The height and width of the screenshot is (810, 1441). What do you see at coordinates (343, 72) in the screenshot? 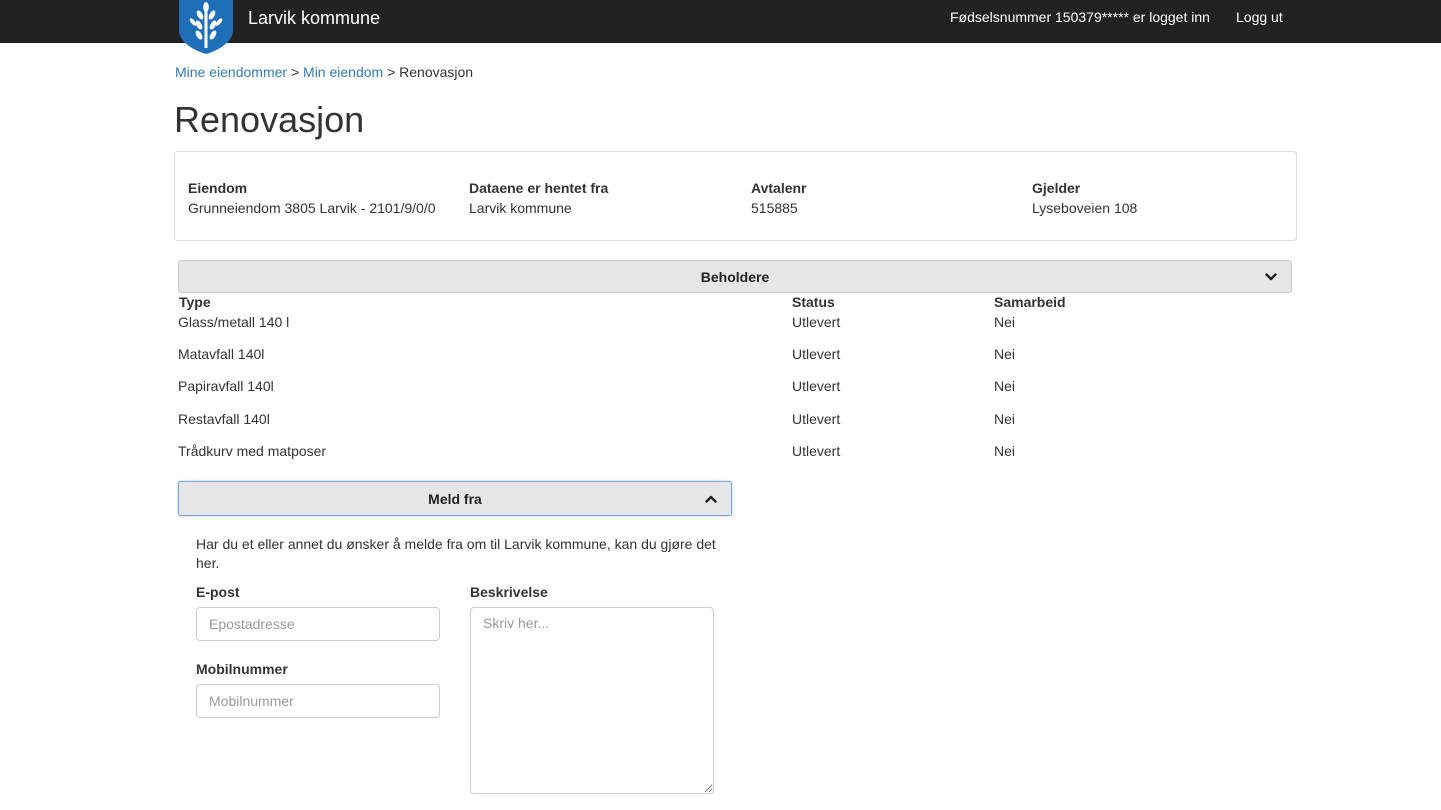
I see `breadcrumb-min-eiendom: Min eiendom` at bounding box center [343, 72].